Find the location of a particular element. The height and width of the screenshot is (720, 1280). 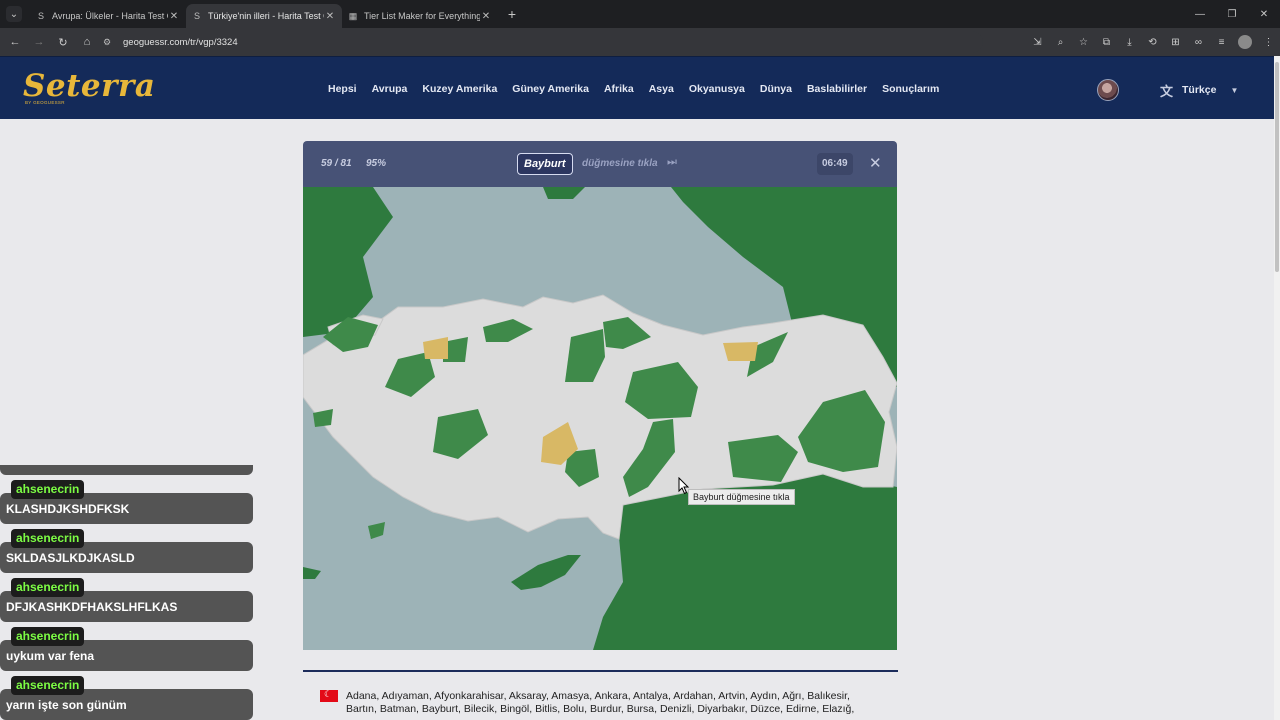

score-percent: 95% is located at coordinates (376, 163).